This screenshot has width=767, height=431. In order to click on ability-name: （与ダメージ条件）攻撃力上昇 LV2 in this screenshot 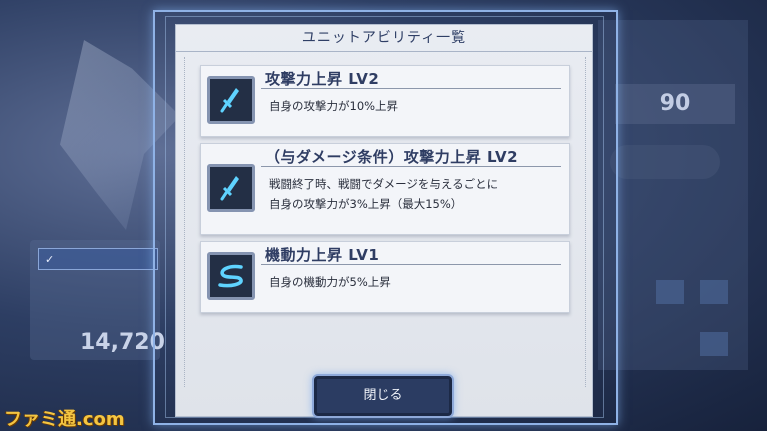, I will do `click(392, 157)`.